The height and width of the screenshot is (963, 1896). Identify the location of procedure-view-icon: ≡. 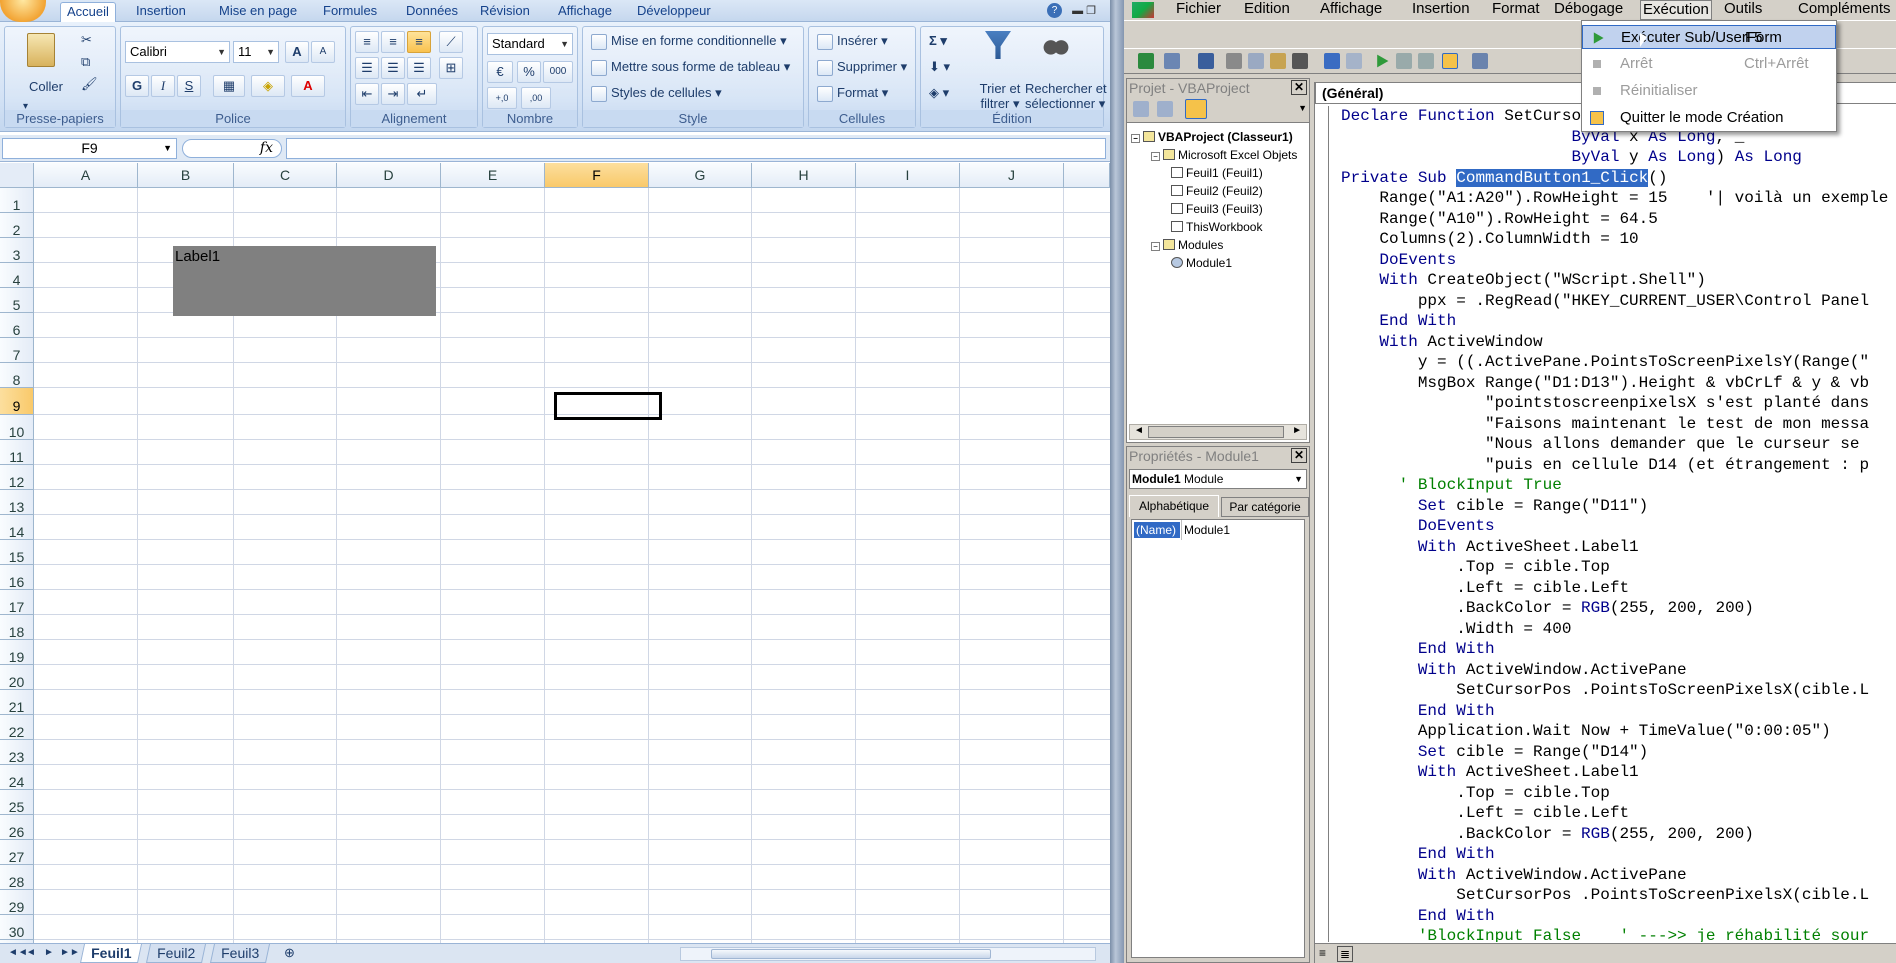
(1322, 953).